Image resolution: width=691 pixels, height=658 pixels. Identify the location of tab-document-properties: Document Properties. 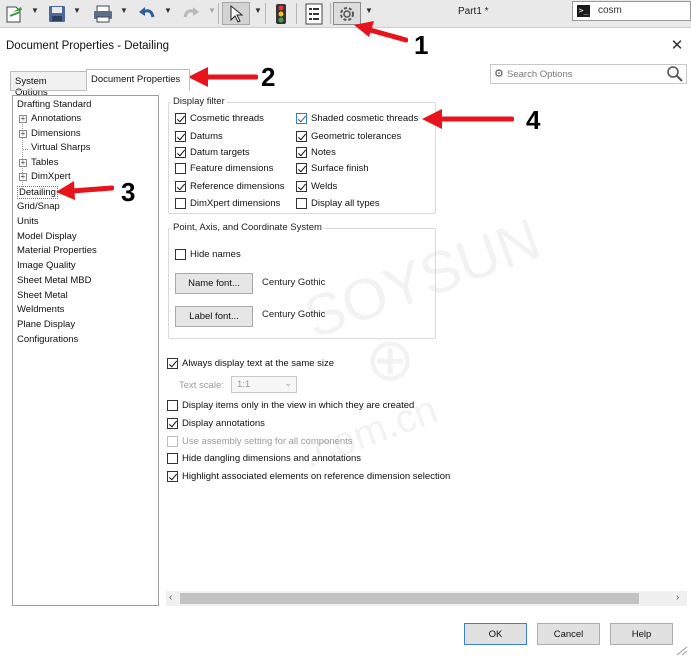
(138, 80).